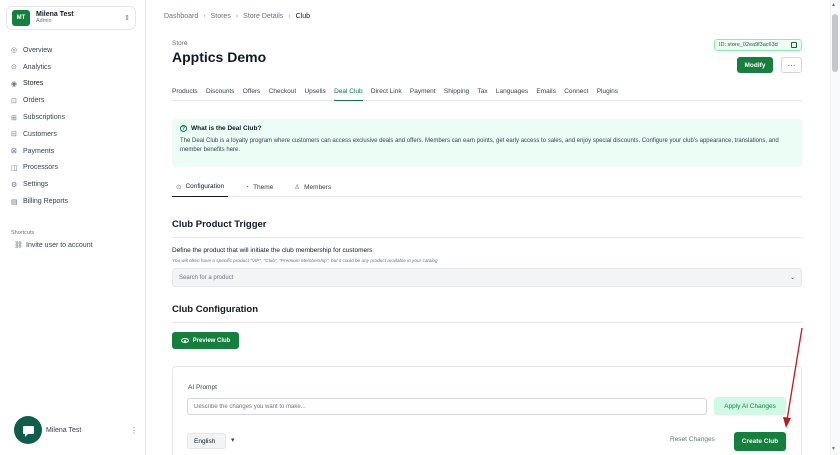 This screenshot has height=455, width=840. Describe the element at coordinates (76, 184) in the screenshot. I see `sidebar-item-settings: ⚙ Settings` at that location.